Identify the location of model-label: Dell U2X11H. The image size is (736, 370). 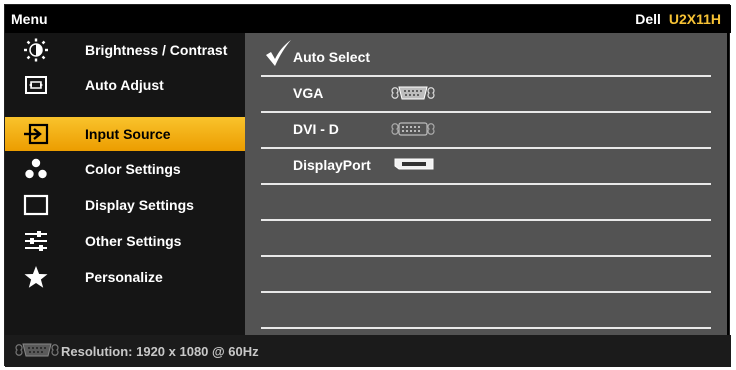
(678, 19).